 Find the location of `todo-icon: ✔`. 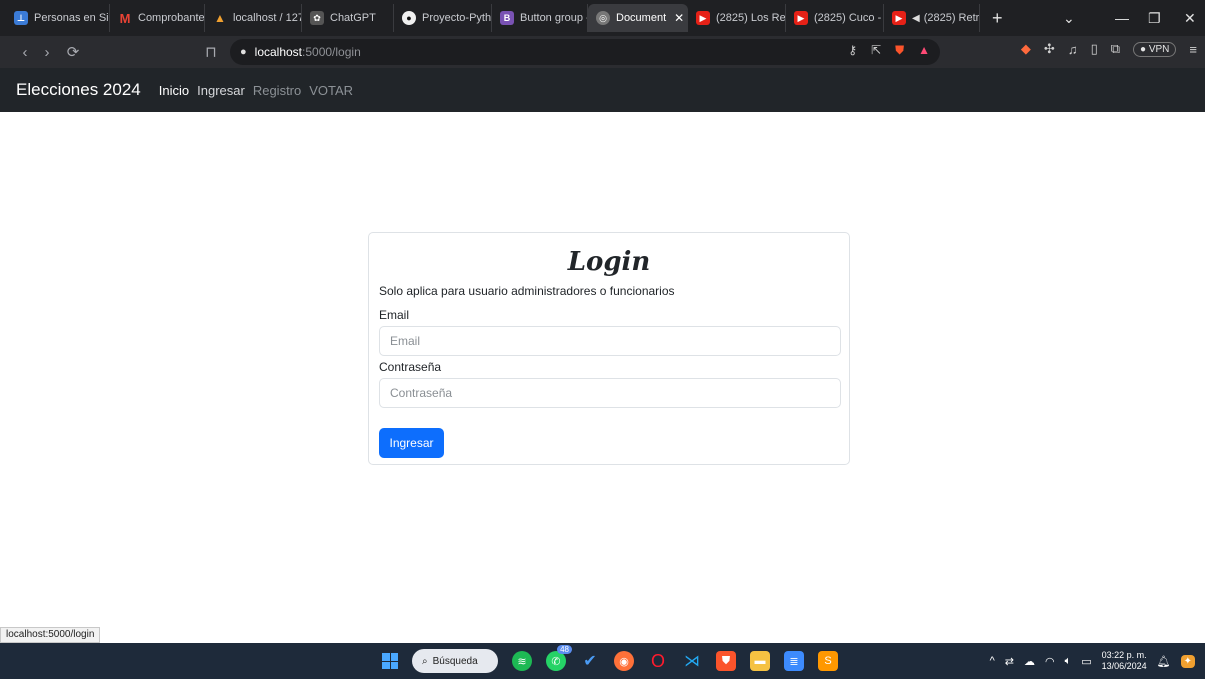

todo-icon: ✔ is located at coordinates (590, 661).